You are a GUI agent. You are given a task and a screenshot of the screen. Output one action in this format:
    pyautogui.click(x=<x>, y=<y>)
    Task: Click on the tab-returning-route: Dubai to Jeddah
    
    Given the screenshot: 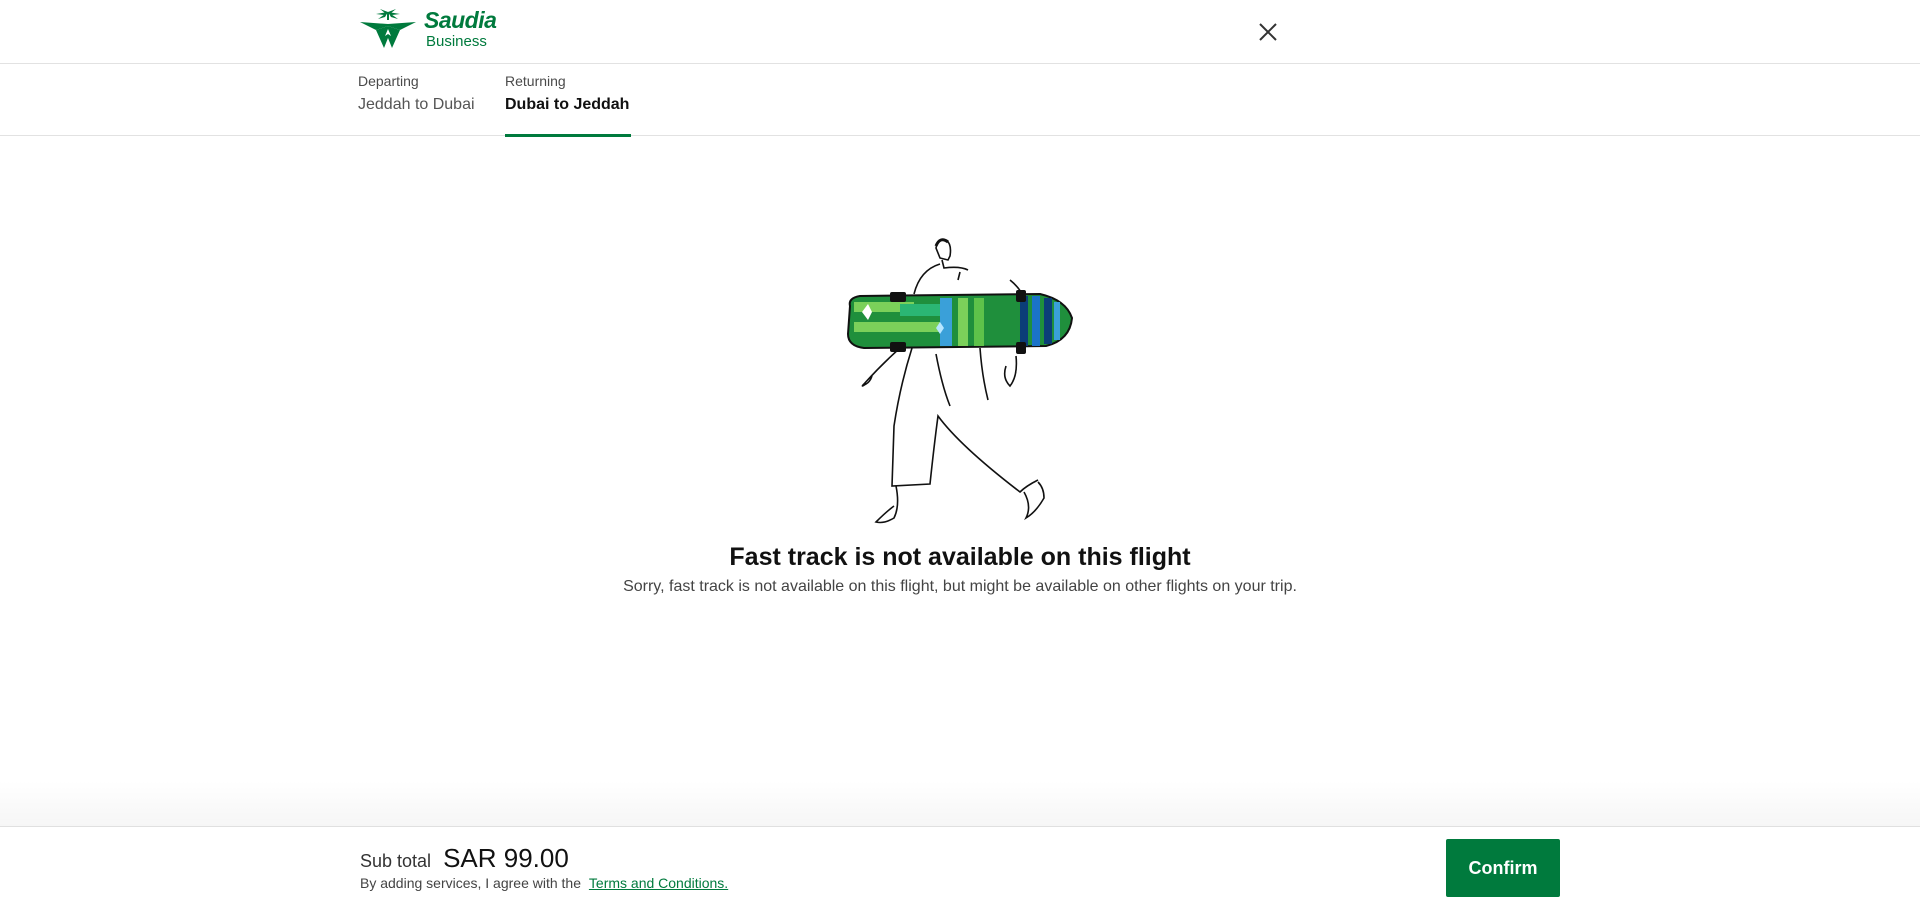 What is the action you would take?
    pyautogui.click(x=567, y=104)
    